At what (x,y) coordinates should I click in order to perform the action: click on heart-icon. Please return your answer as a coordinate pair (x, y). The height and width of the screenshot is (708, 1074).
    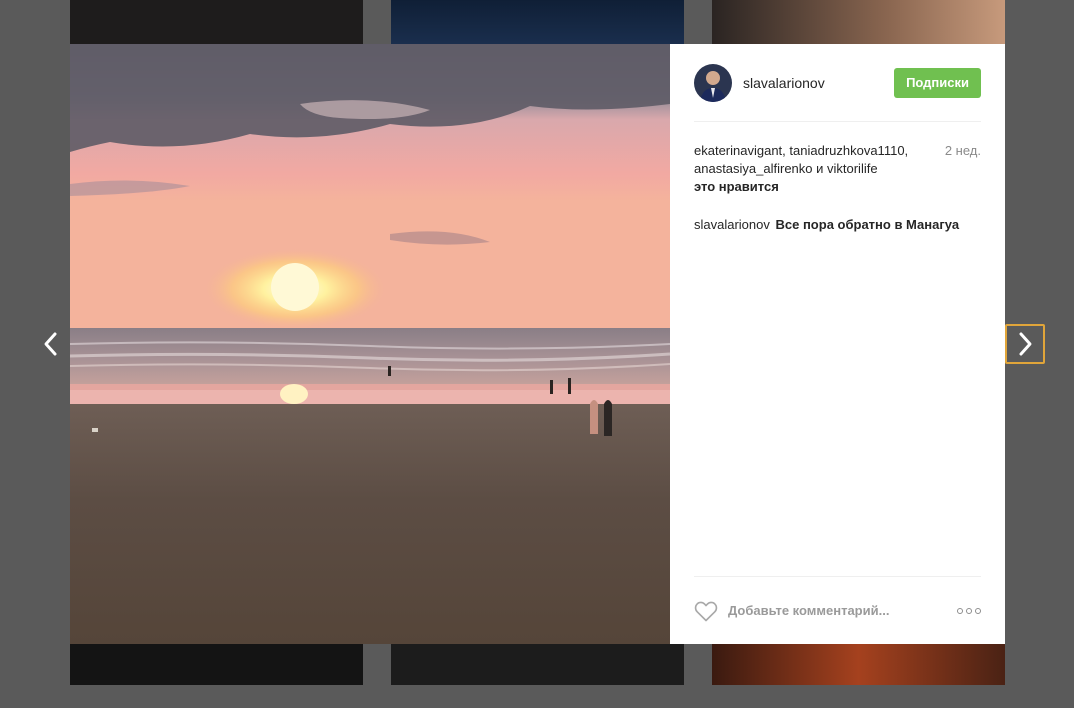
    Looking at the image, I should click on (706, 611).